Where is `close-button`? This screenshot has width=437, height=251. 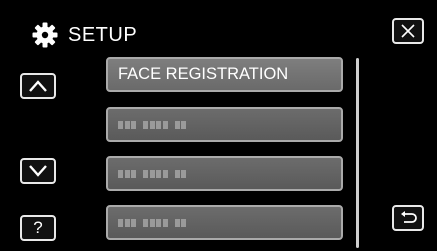
close-button is located at coordinates (408, 31).